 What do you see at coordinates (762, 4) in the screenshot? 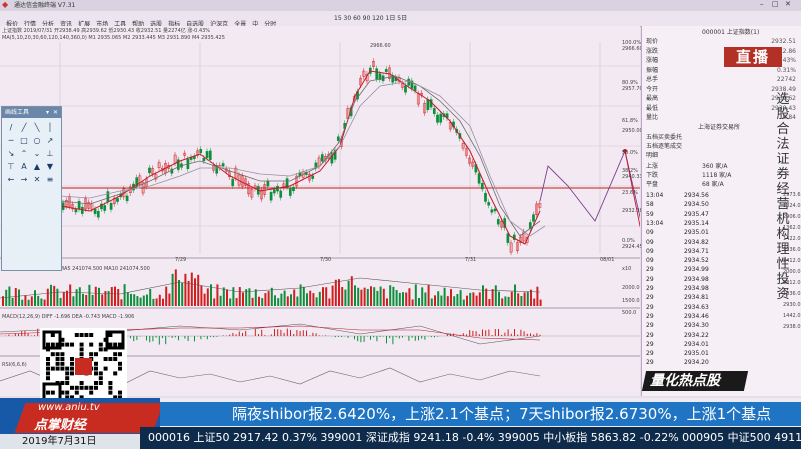
I see `minimize-icon: –` at bounding box center [762, 4].